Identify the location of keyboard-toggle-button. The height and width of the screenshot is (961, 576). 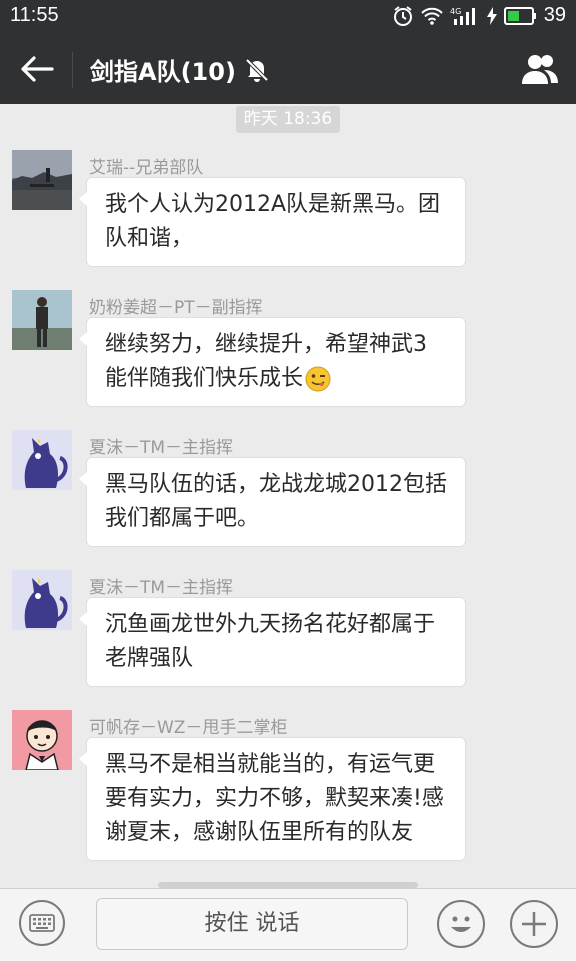
(42, 923).